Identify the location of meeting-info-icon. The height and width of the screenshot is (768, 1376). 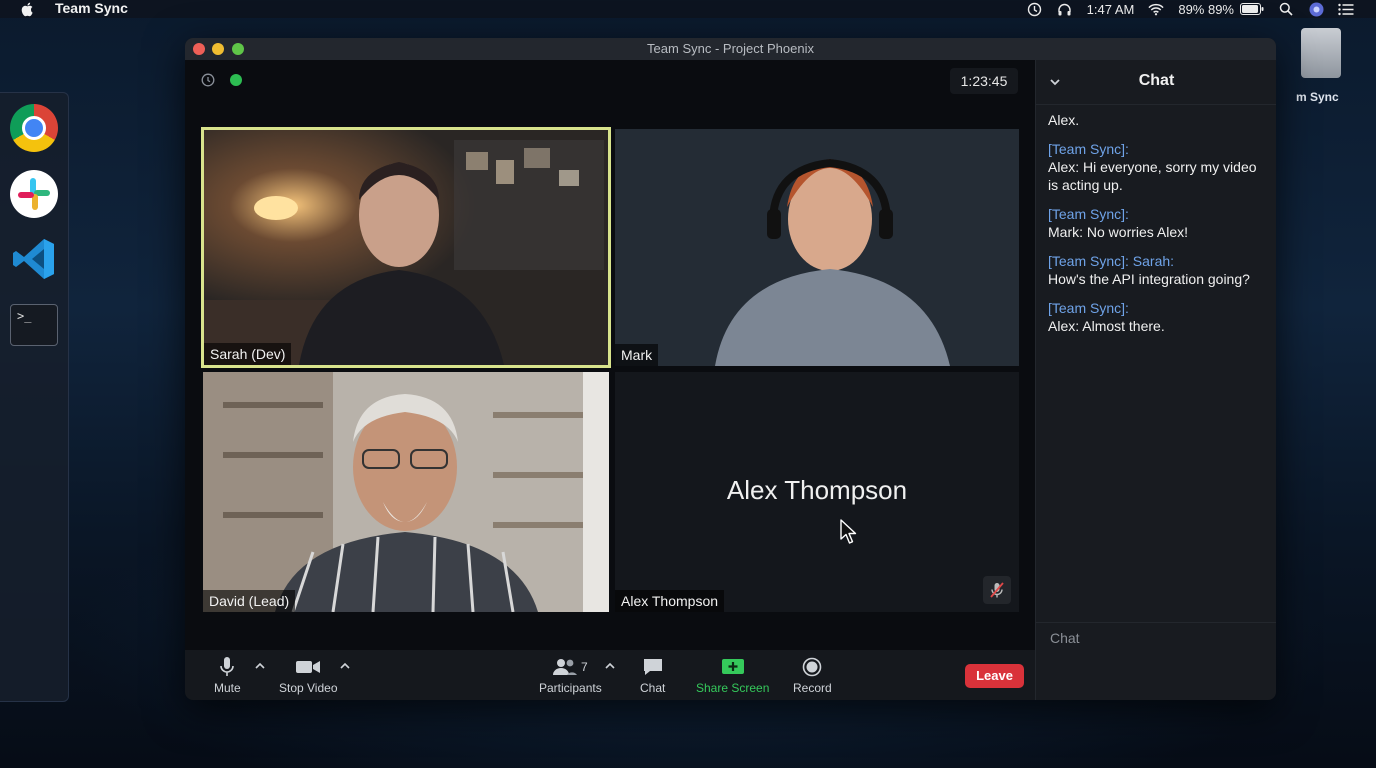
(208, 80).